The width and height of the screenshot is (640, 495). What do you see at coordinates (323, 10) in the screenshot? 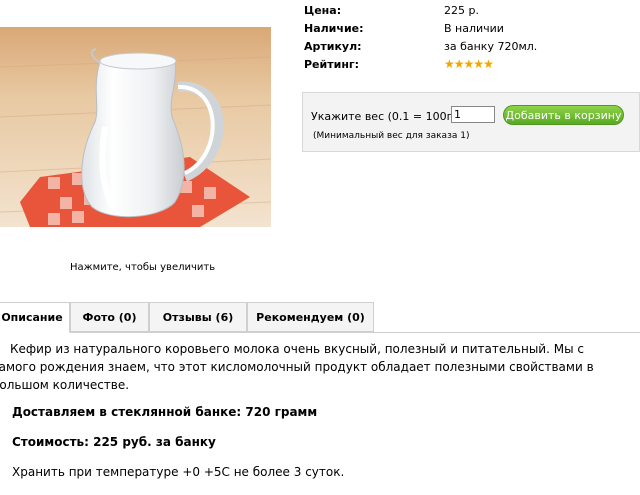
I see `price-label: Цена:` at bounding box center [323, 10].